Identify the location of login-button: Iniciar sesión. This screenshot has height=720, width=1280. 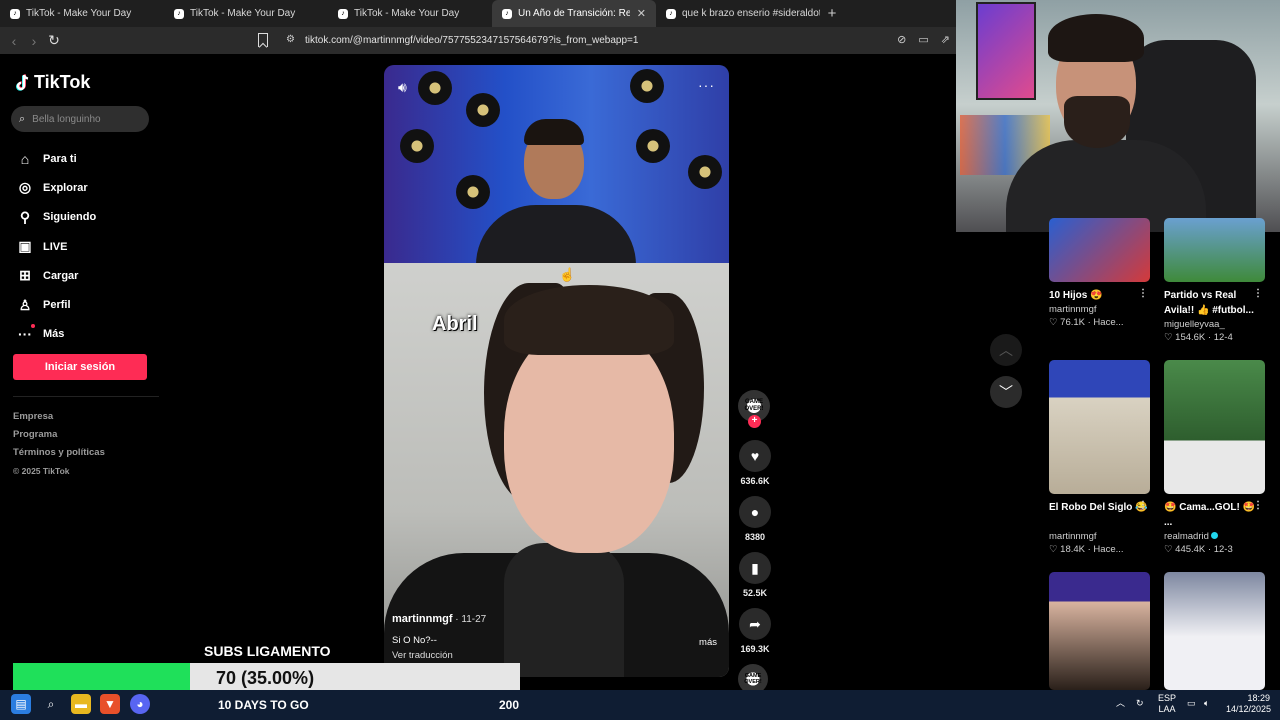
(80, 367).